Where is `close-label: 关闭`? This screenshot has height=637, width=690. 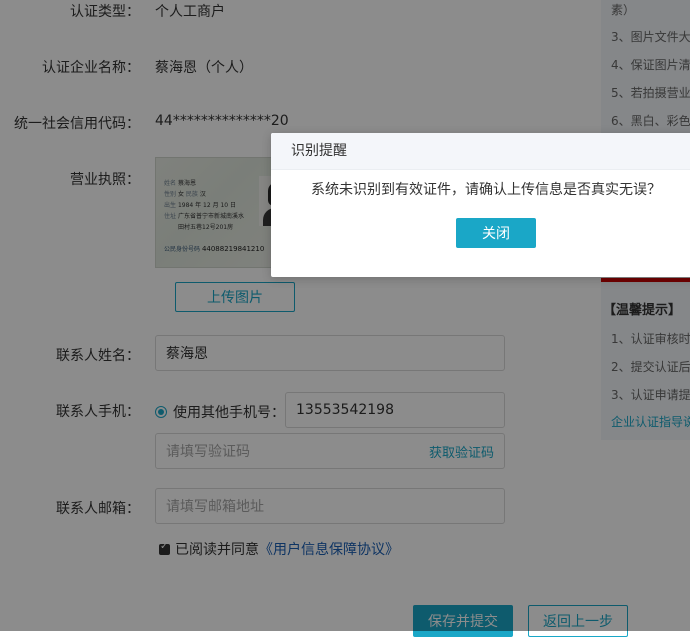
close-label: 关闭 is located at coordinates (496, 234).